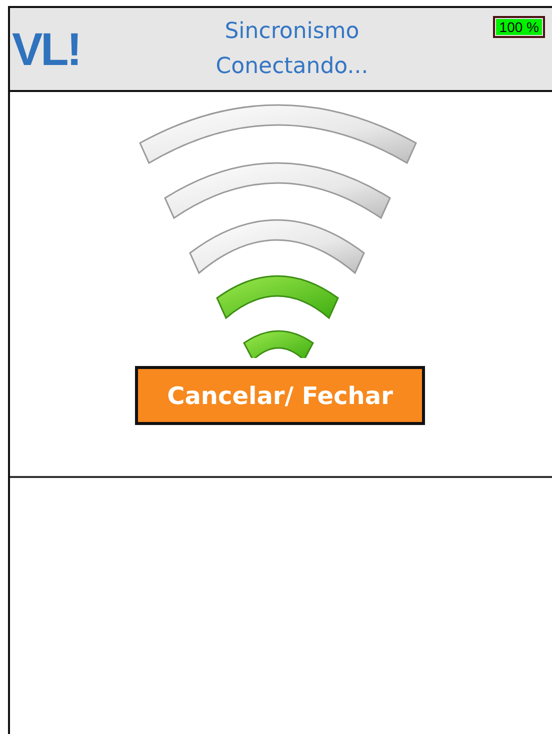  Describe the element at coordinates (292, 31) in the screenshot. I see `screen-title: Sincronismo` at that location.